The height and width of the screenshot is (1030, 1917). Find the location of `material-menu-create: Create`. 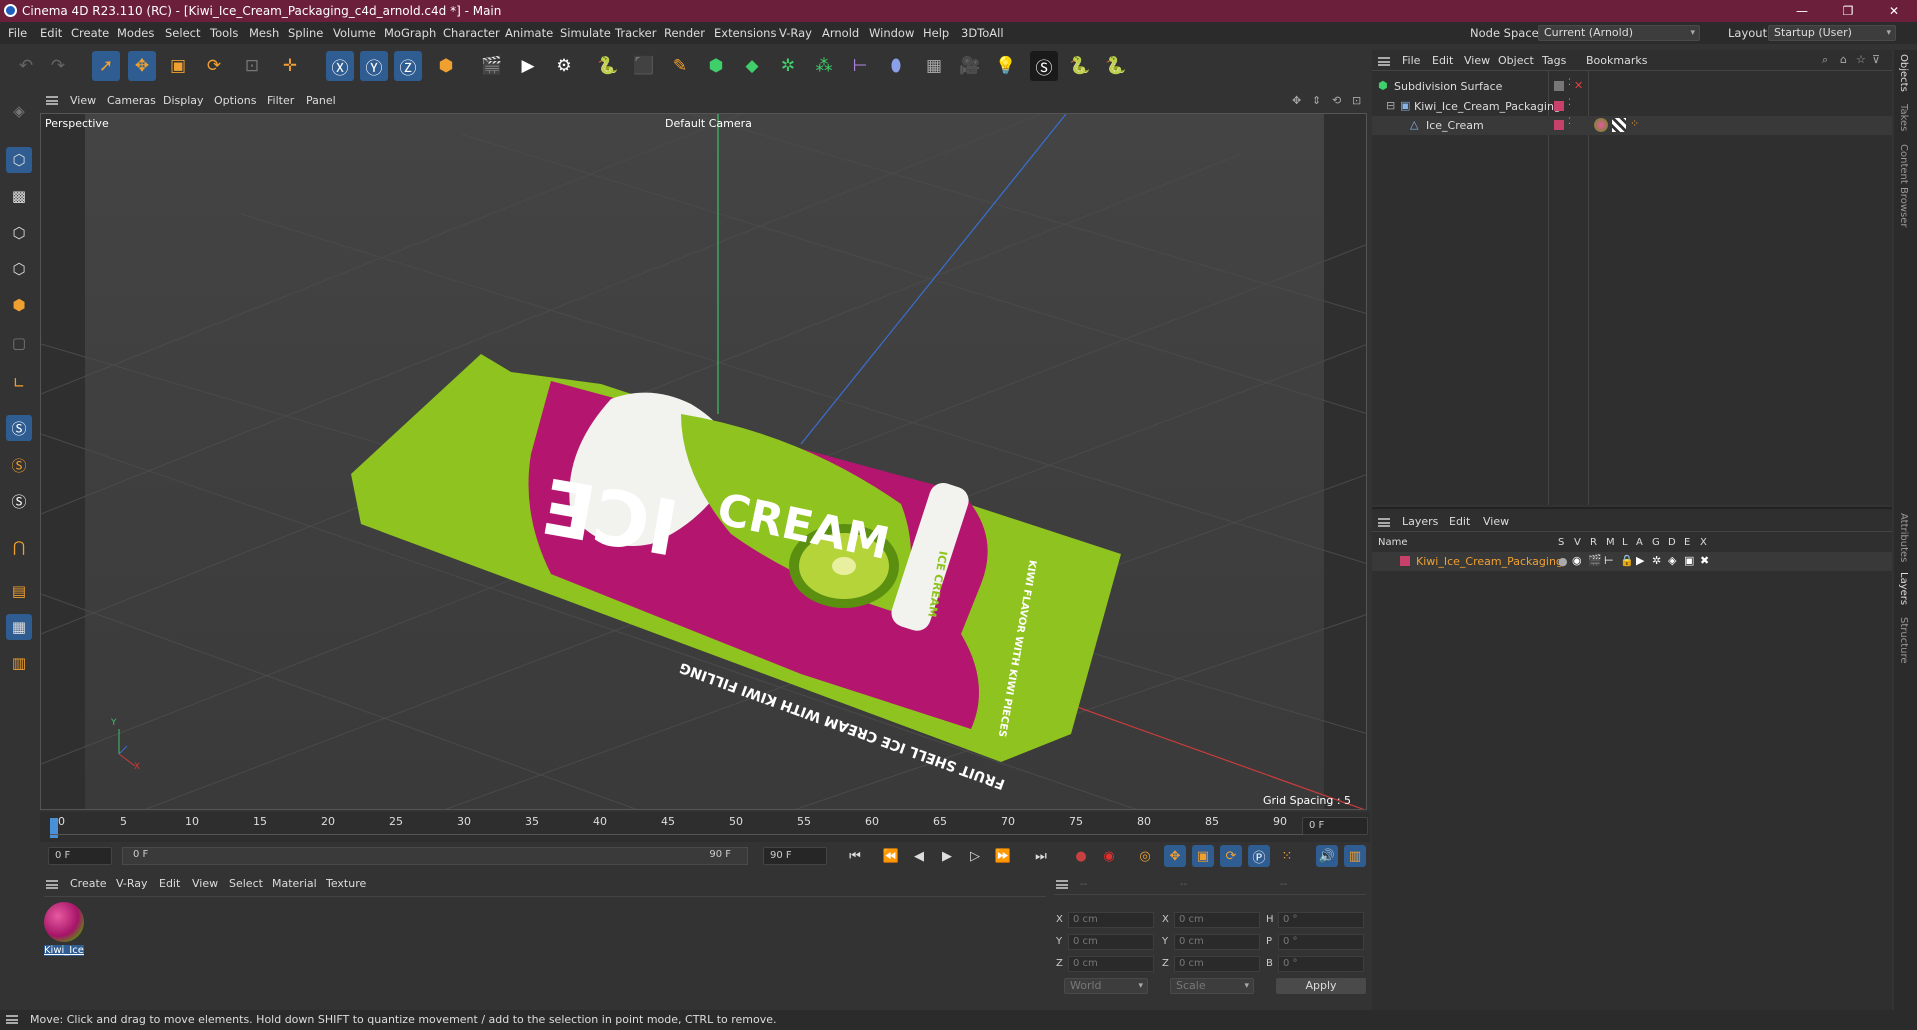

material-menu-create: Create is located at coordinates (88, 883).